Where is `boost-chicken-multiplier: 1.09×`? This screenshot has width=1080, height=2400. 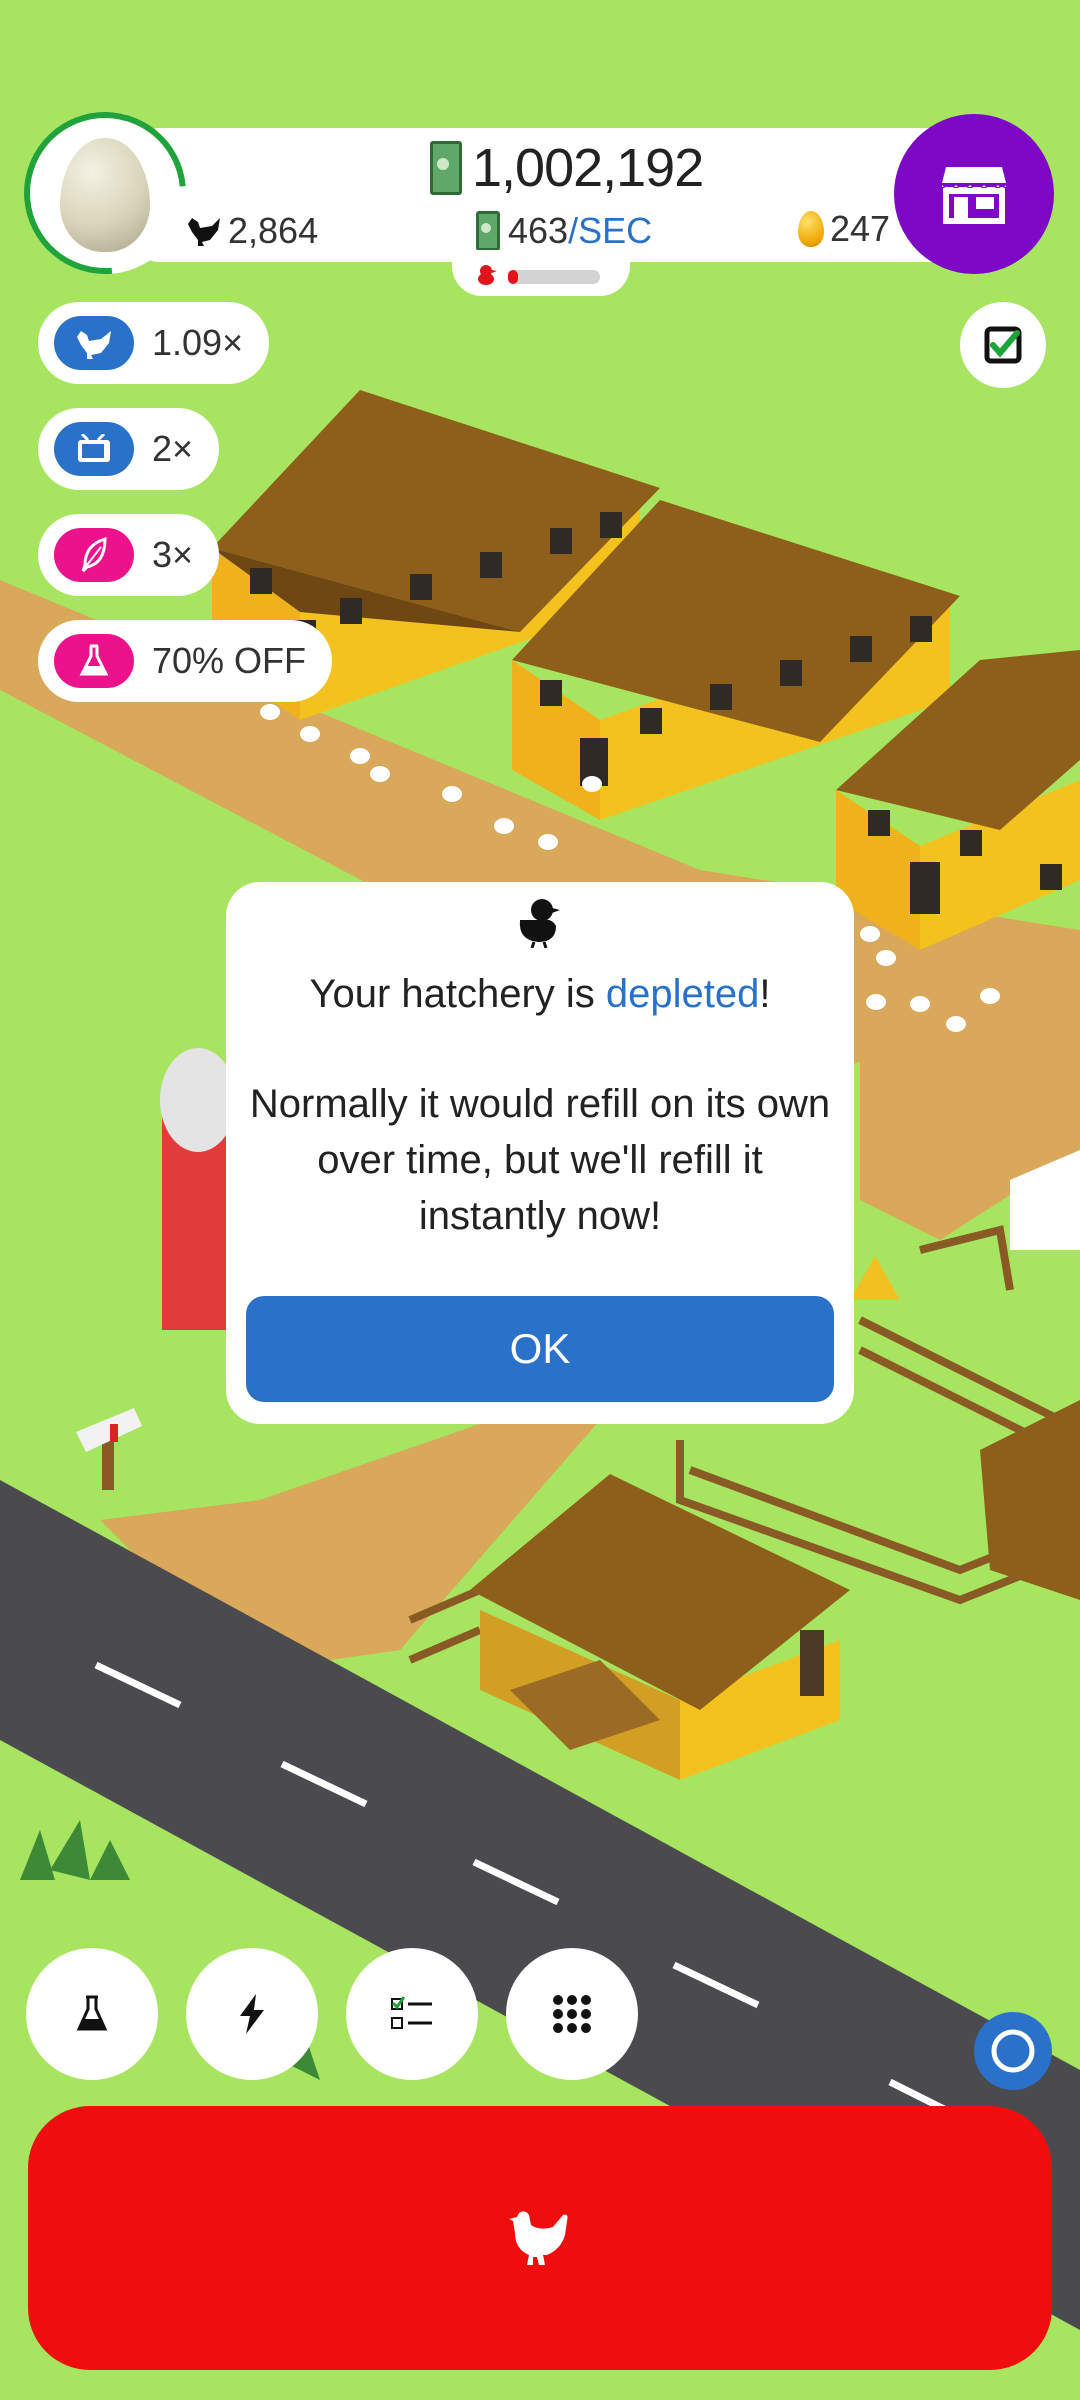 boost-chicken-multiplier: 1.09× is located at coordinates (154, 343).